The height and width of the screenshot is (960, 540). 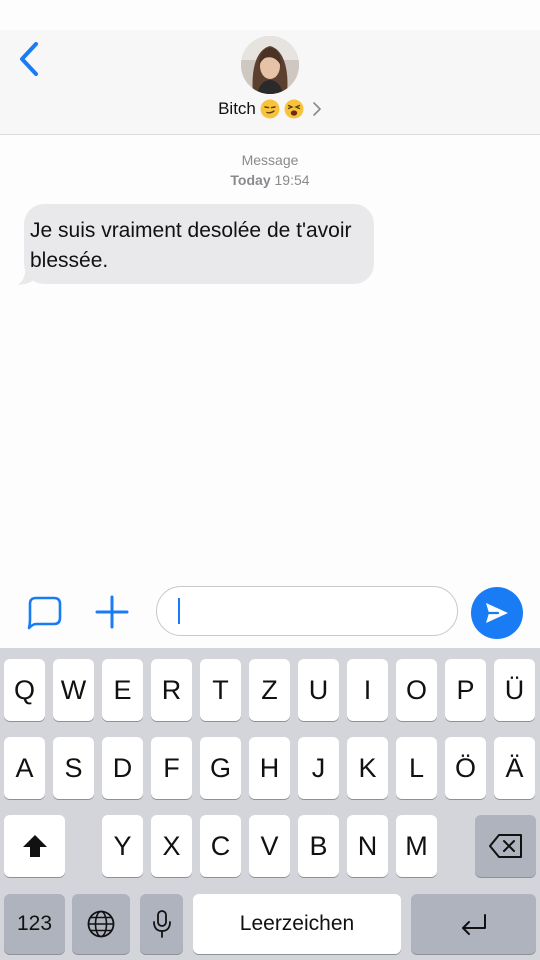 I want to click on chevron-right-icon, so click(x=317, y=109).